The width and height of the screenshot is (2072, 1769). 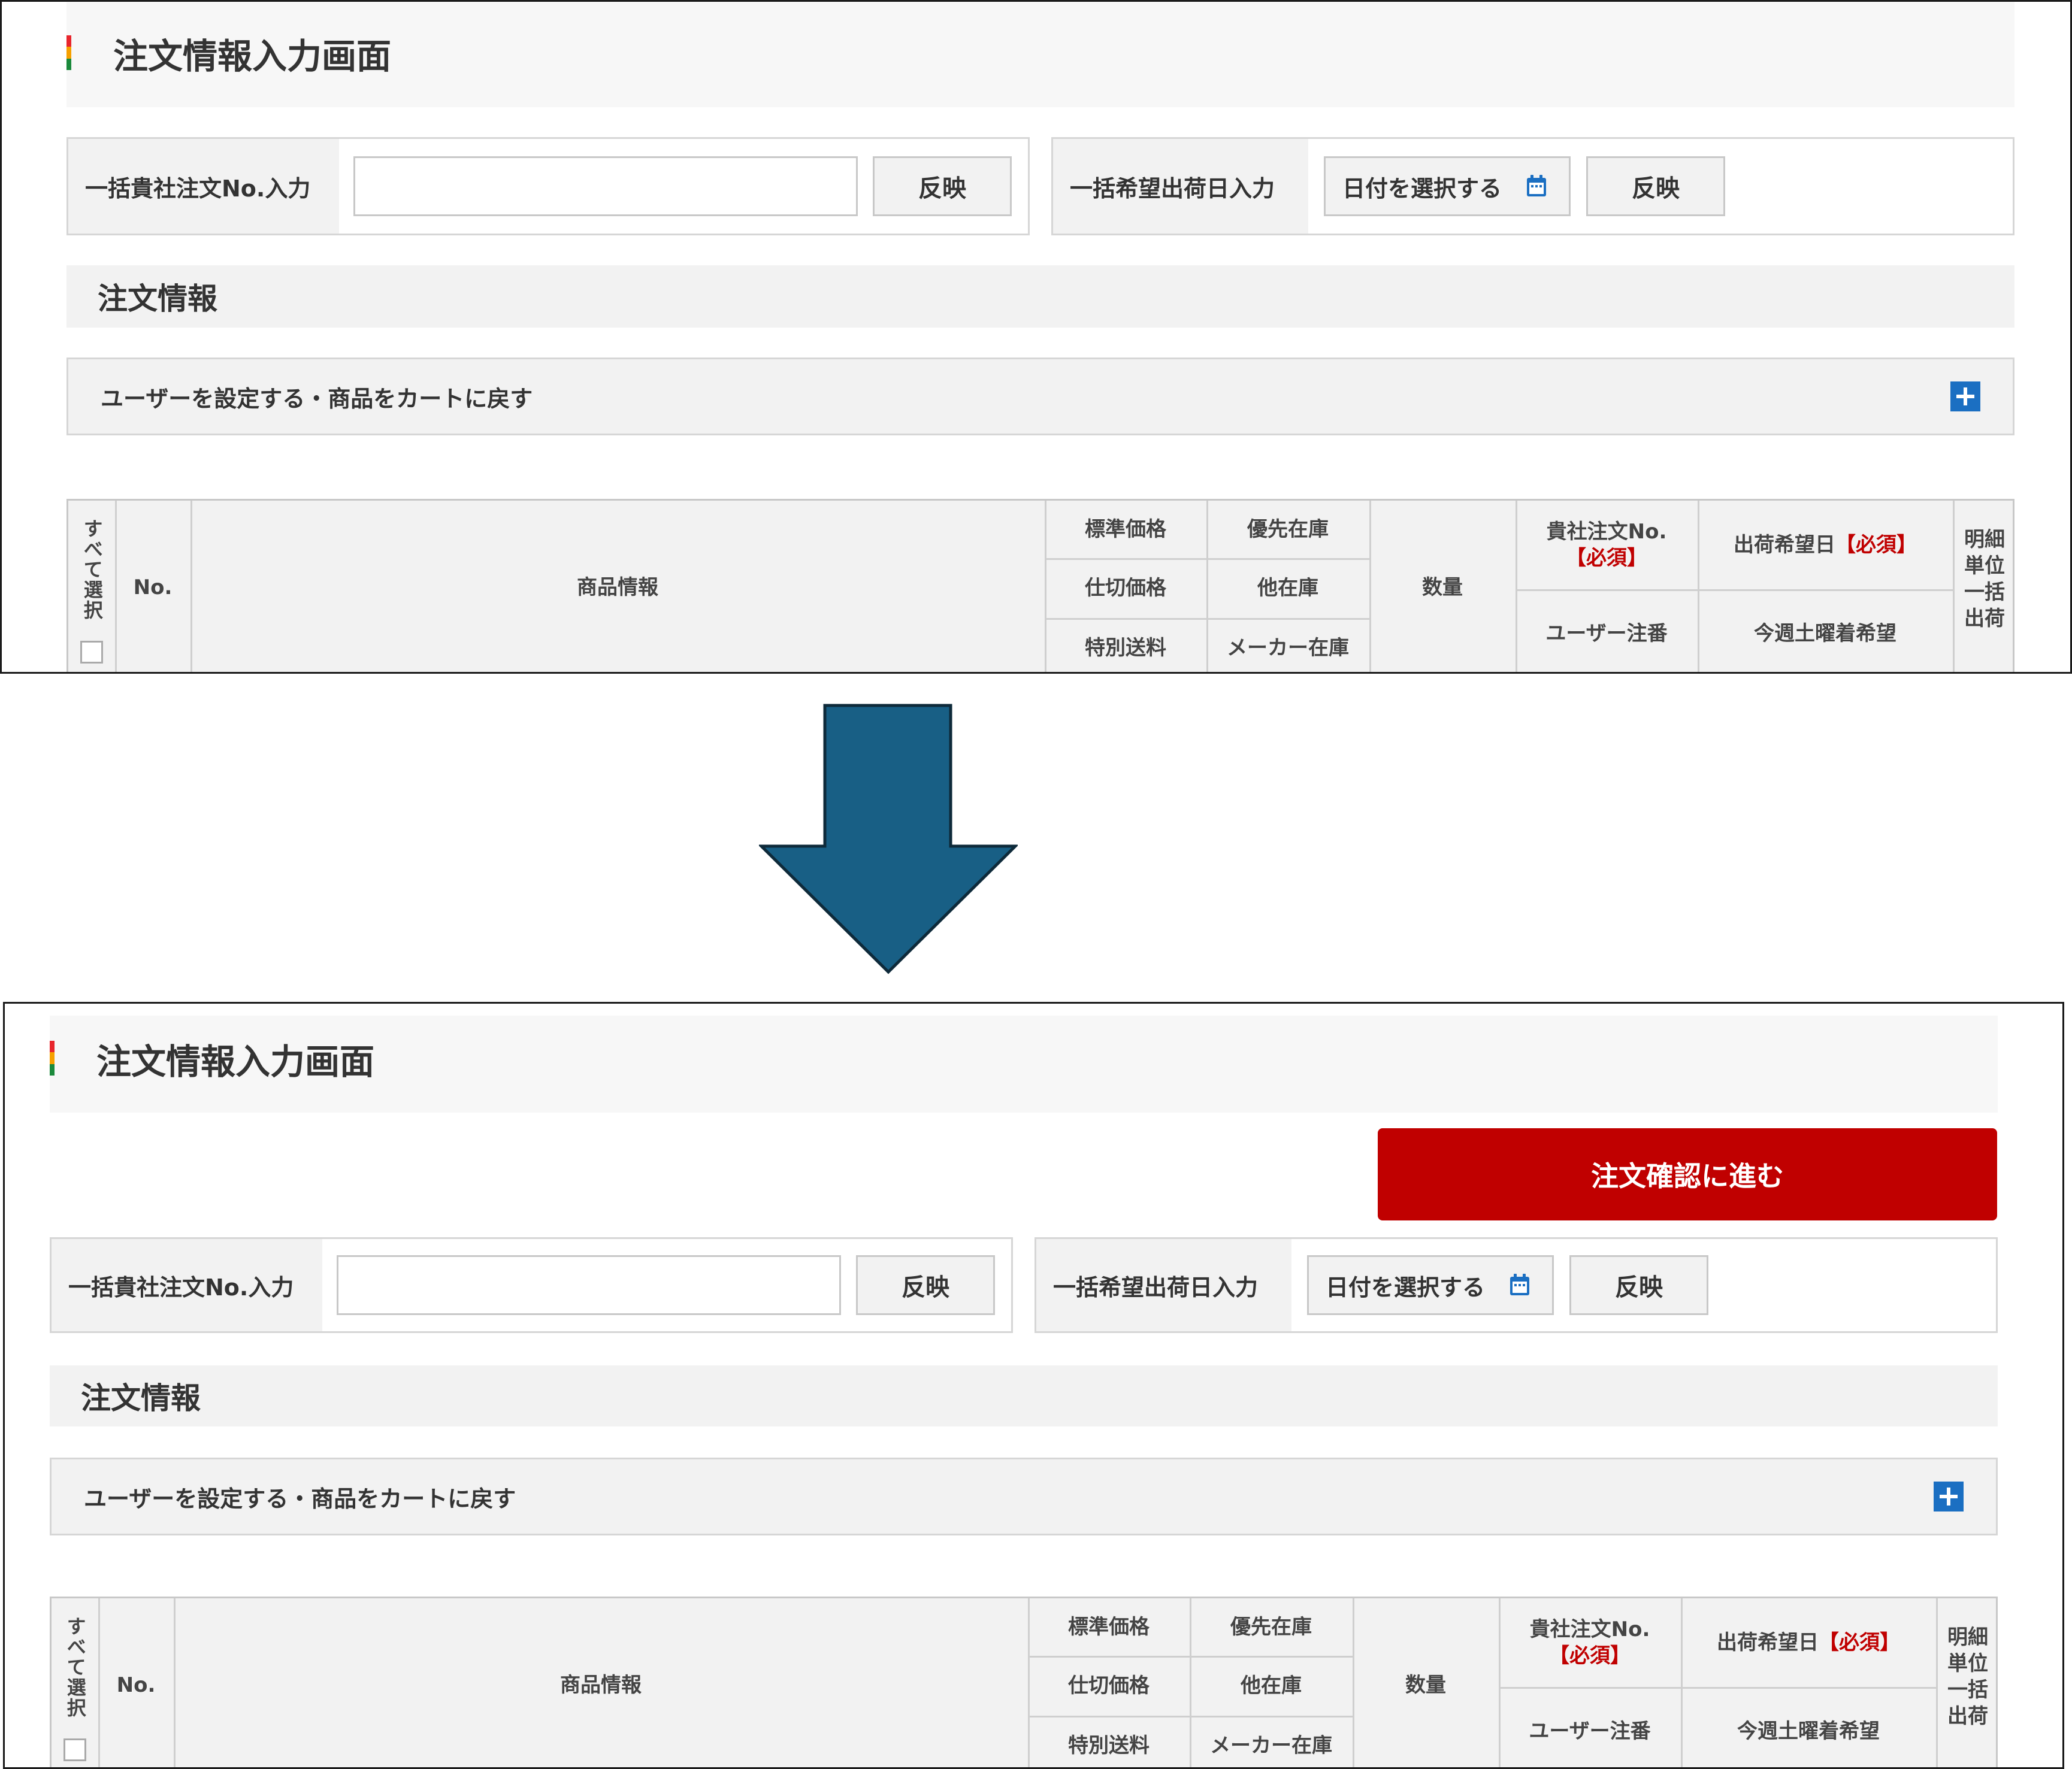 I want to click on down-arrow-icon, so click(x=888, y=839).